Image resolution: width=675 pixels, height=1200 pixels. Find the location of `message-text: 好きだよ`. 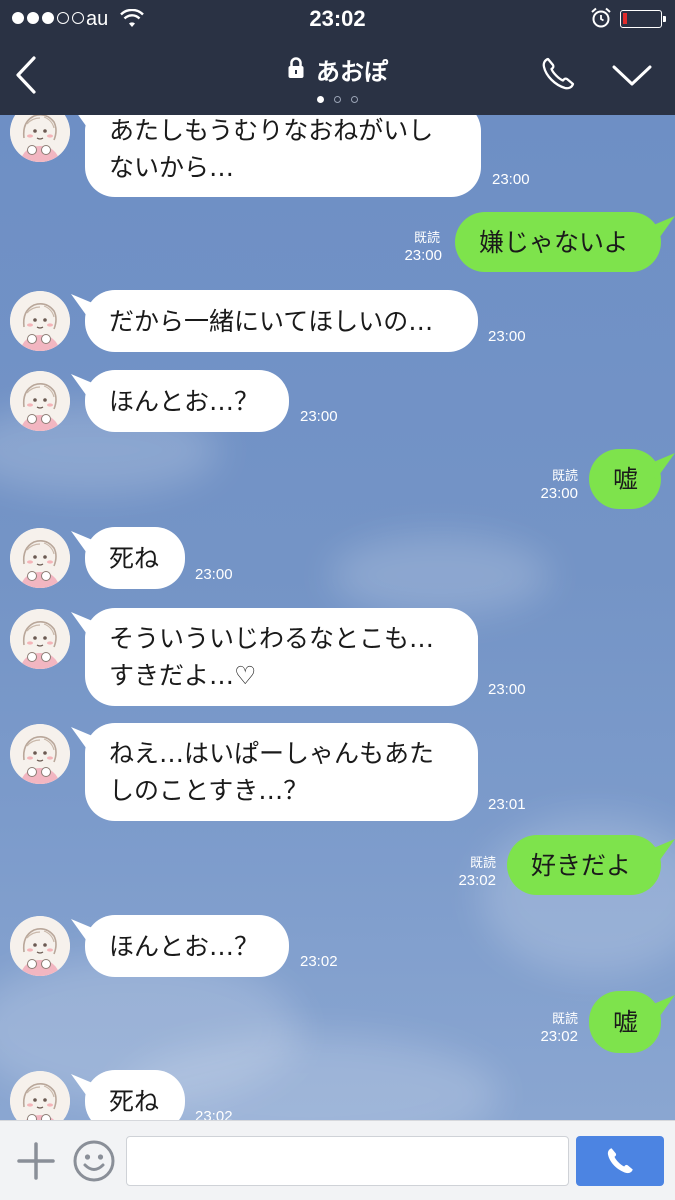

message-text: 好きだよ is located at coordinates (581, 865).